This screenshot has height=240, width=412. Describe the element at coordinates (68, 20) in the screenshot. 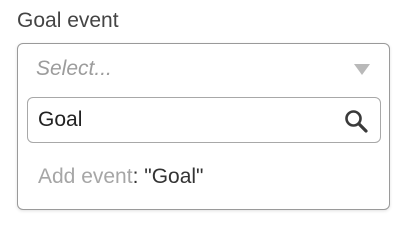

I see `field-label: Goal event` at that location.